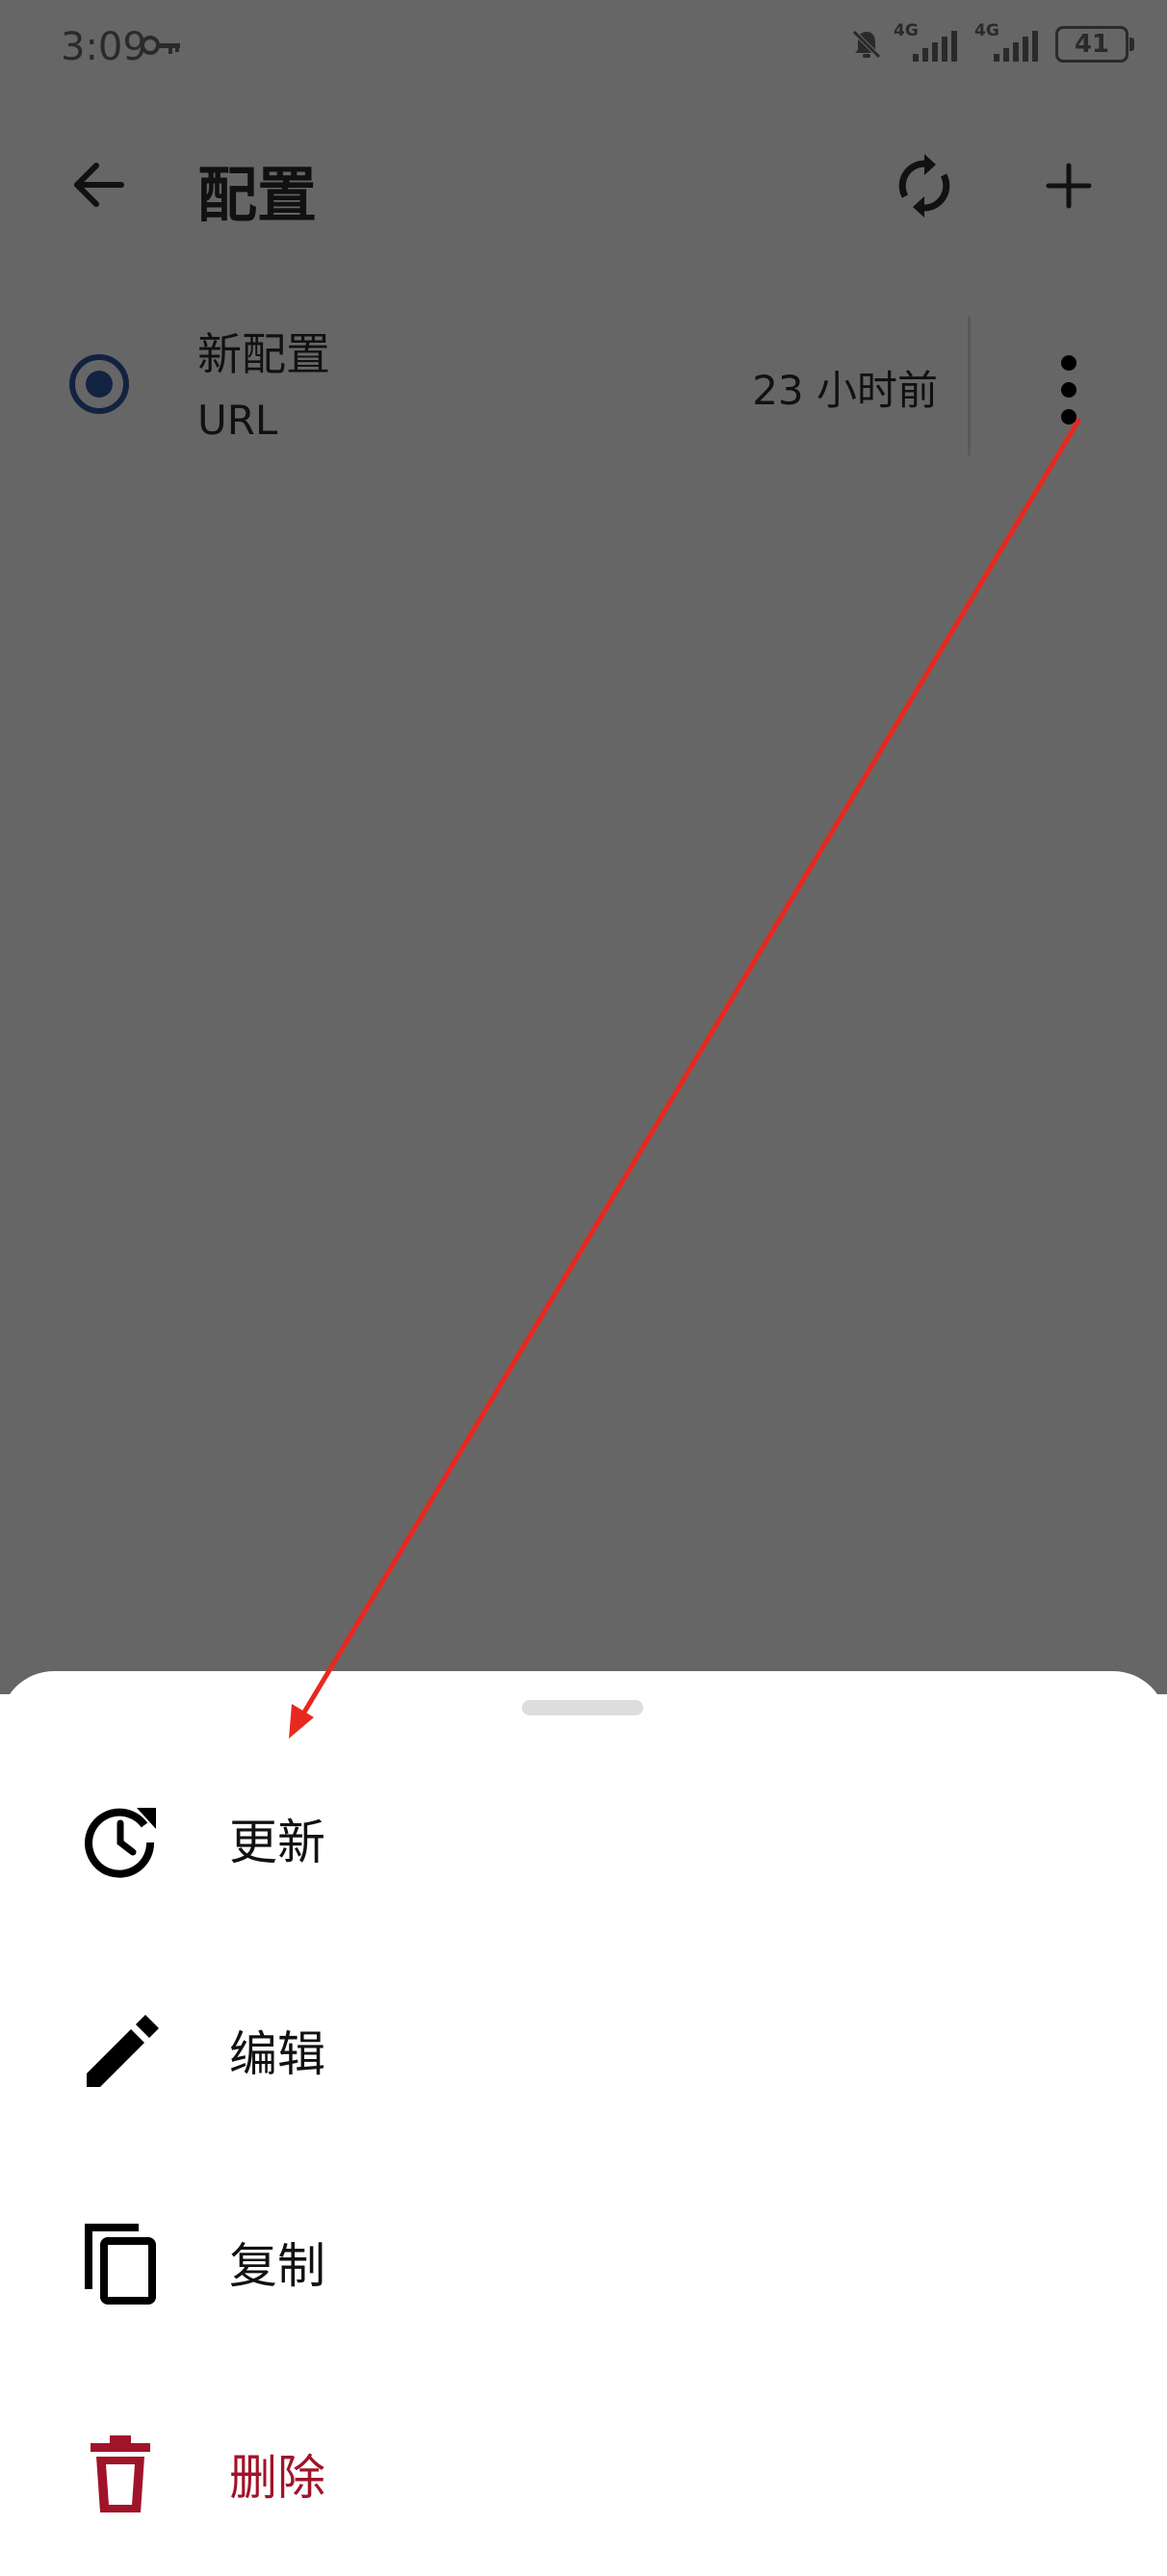 Image resolution: width=1167 pixels, height=2576 pixels. Describe the element at coordinates (583, 185) in the screenshot. I see `top-app-bar: 配置` at that location.